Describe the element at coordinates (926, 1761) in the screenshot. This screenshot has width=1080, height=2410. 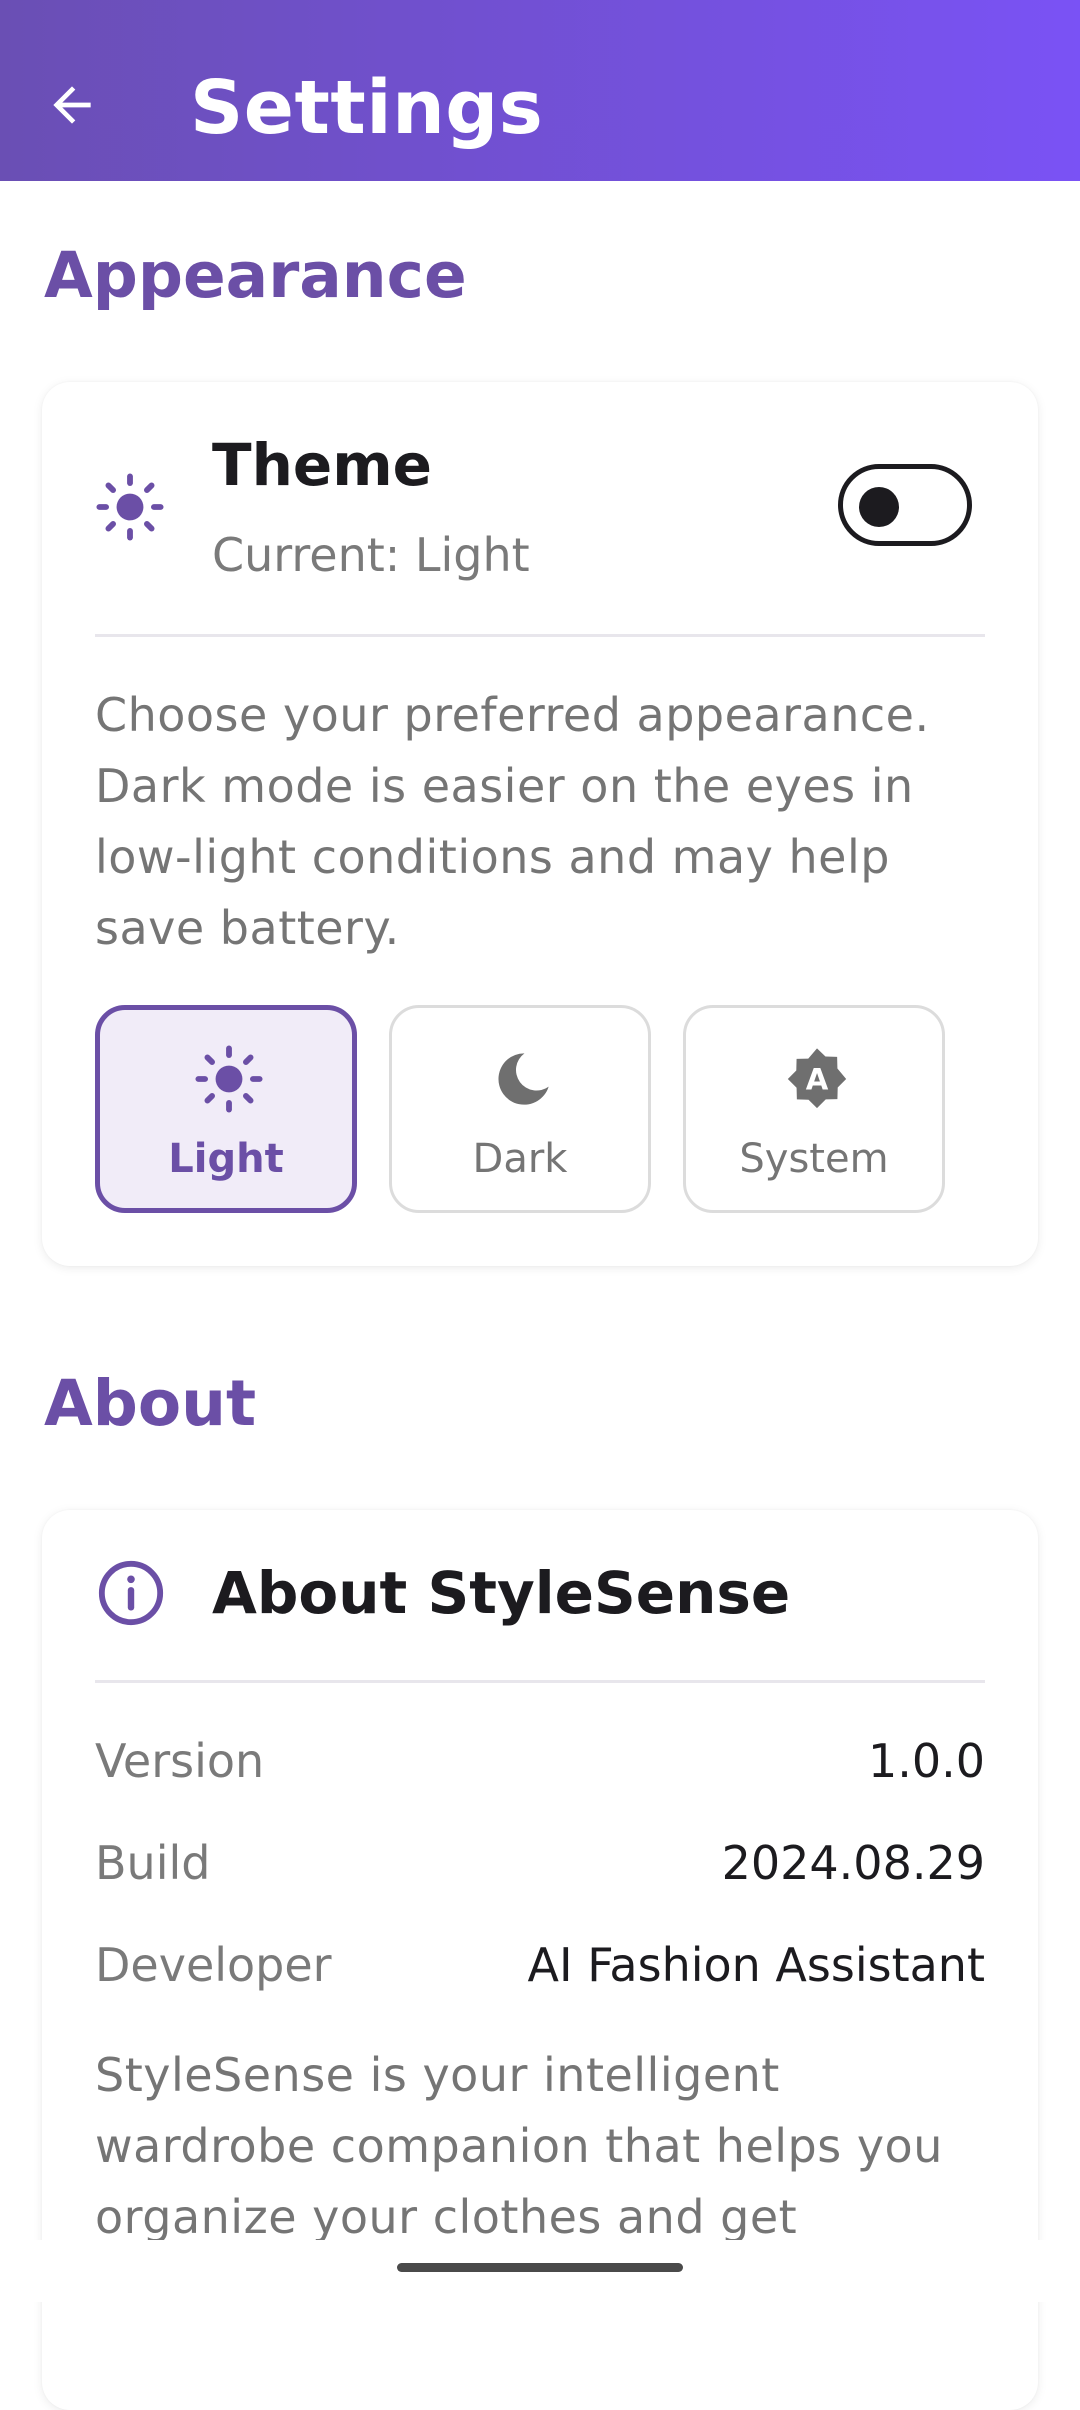
I see `version-value: 1.0.0` at that location.